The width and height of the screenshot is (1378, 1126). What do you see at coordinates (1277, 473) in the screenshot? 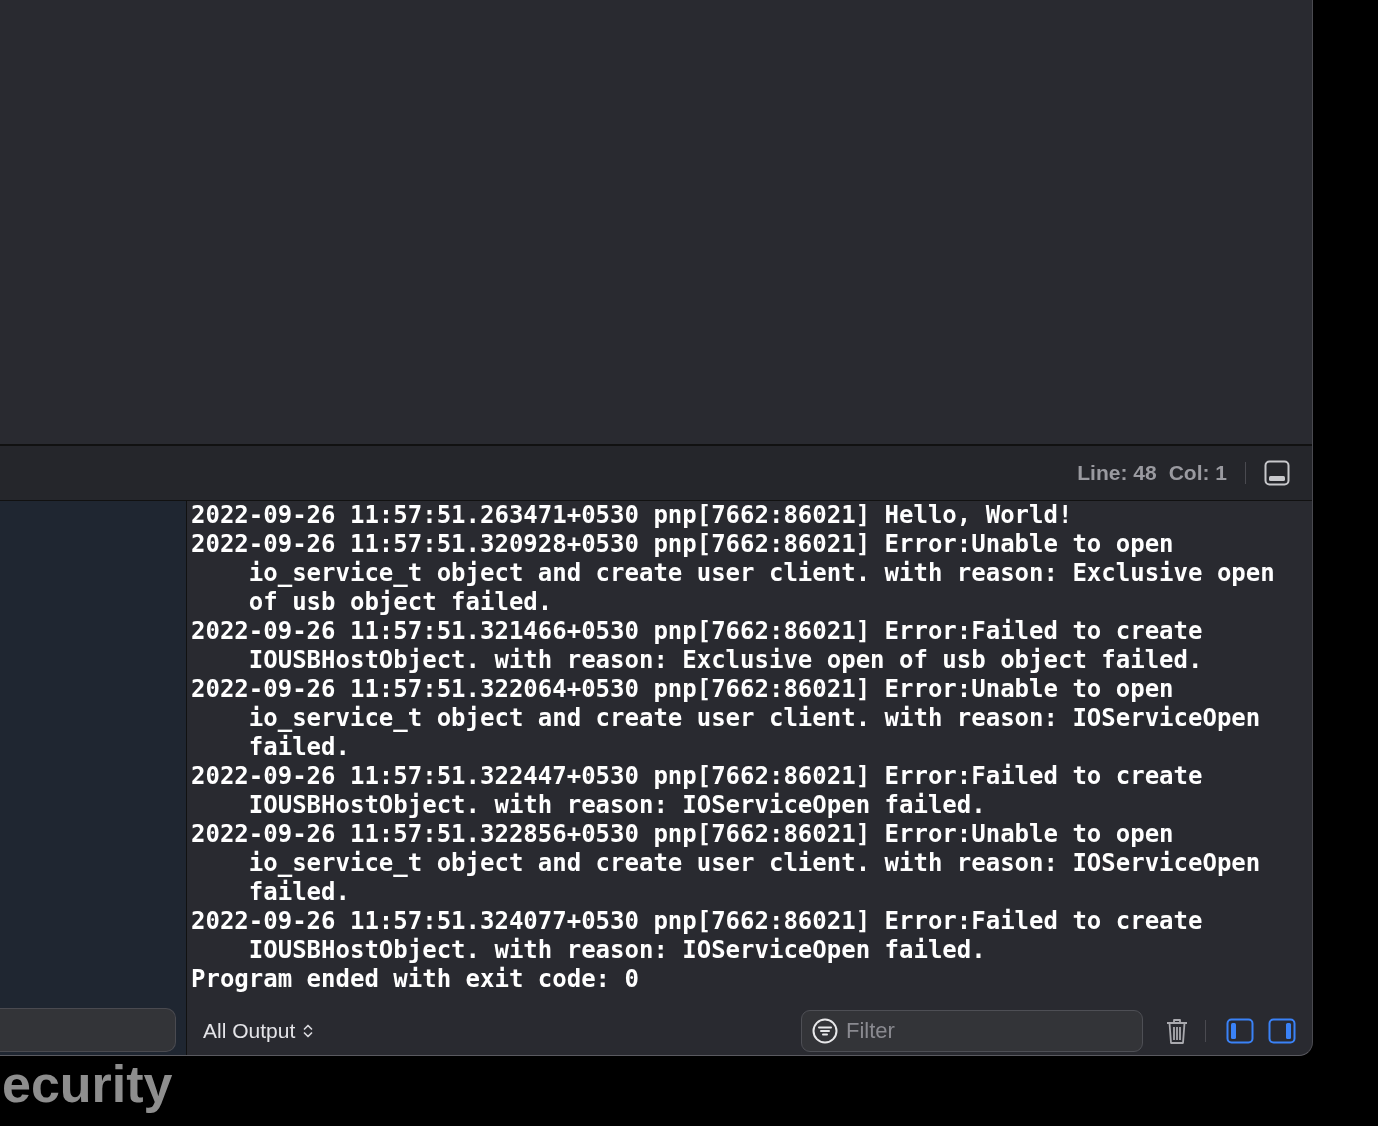
I see `debug-area-toggle-icon` at bounding box center [1277, 473].